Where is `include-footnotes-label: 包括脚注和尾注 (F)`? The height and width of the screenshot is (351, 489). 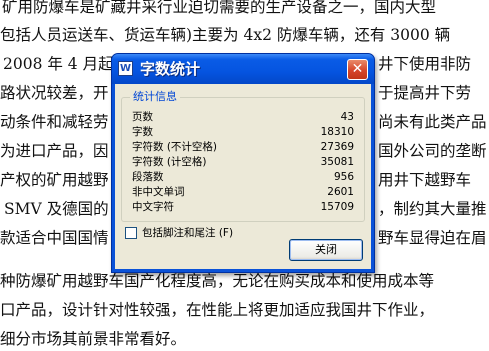
include-footnotes-label: 包括脚注和尾注 (F) is located at coordinates (187, 233).